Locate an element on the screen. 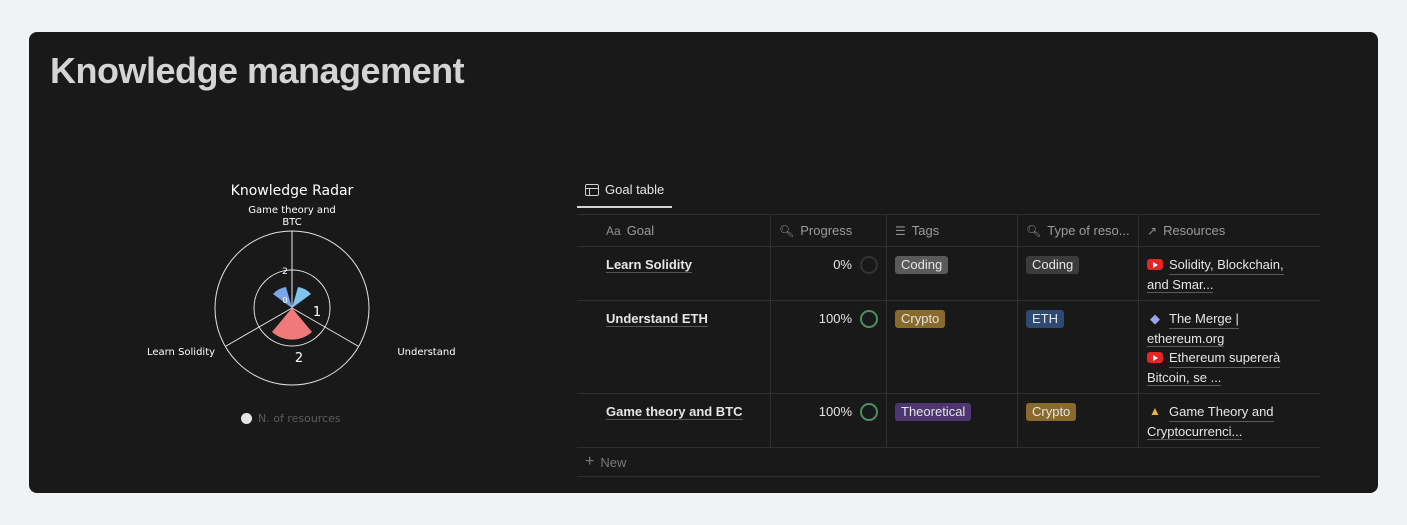 Image resolution: width=1407 pixels, height=525 pixels. category-label-top-line1: Game theory and is located at coordinates (292, 210).